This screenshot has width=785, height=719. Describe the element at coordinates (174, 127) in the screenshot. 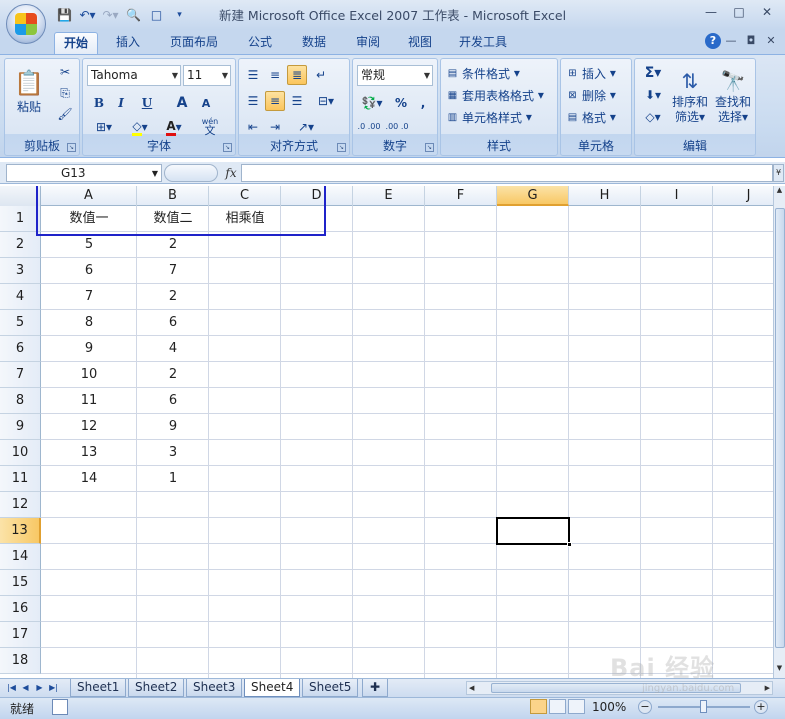

I see `font-color-icon: A ▾` at that location.